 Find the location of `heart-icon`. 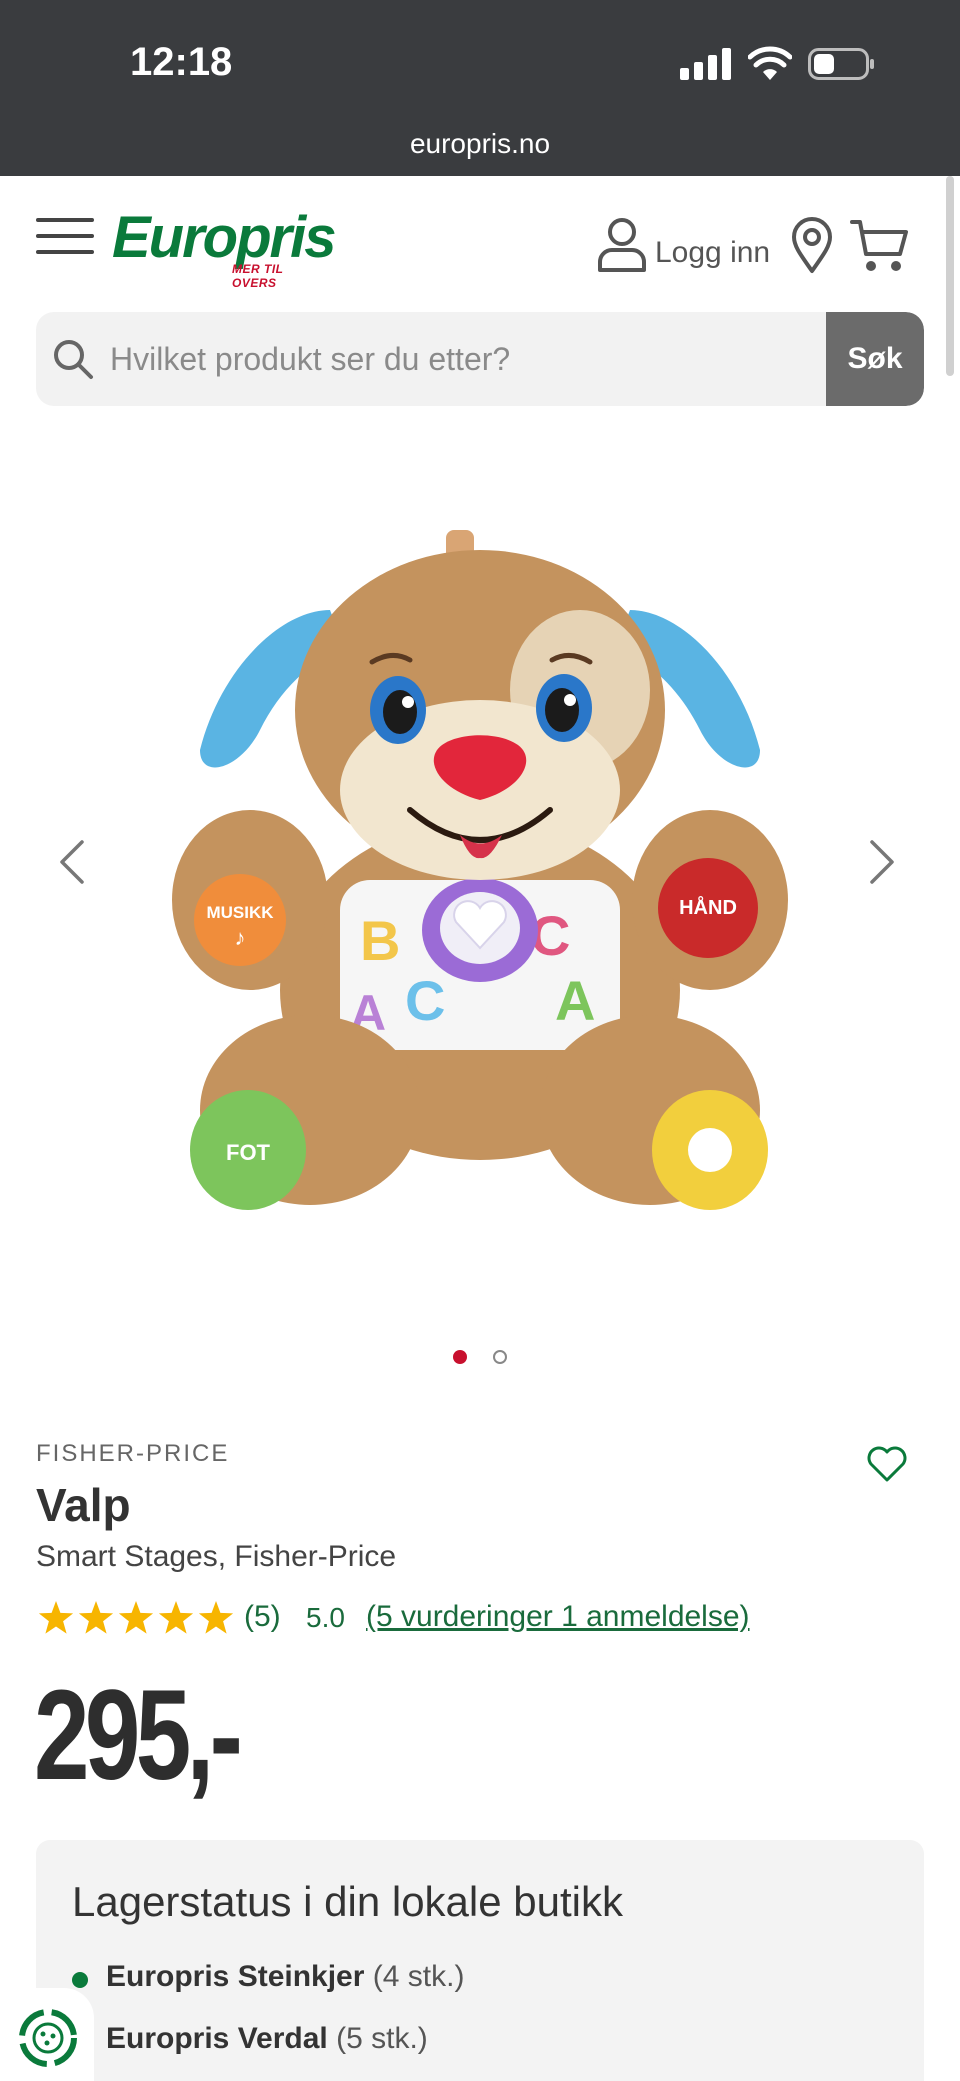

heart-icon is located at coordinates (887, 1464).